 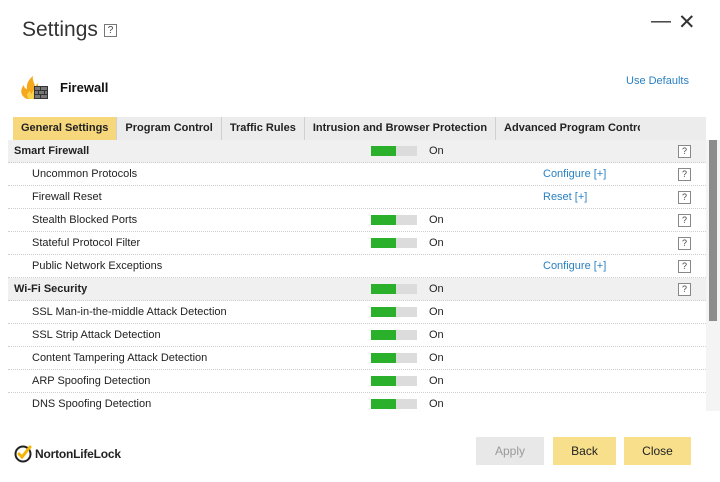 What do you see at coordinates (357, 358) in the screenshot?
I see `row-content-tampering-detection: Content Tampering Attack Detection On` at bounding box center [357, 358].